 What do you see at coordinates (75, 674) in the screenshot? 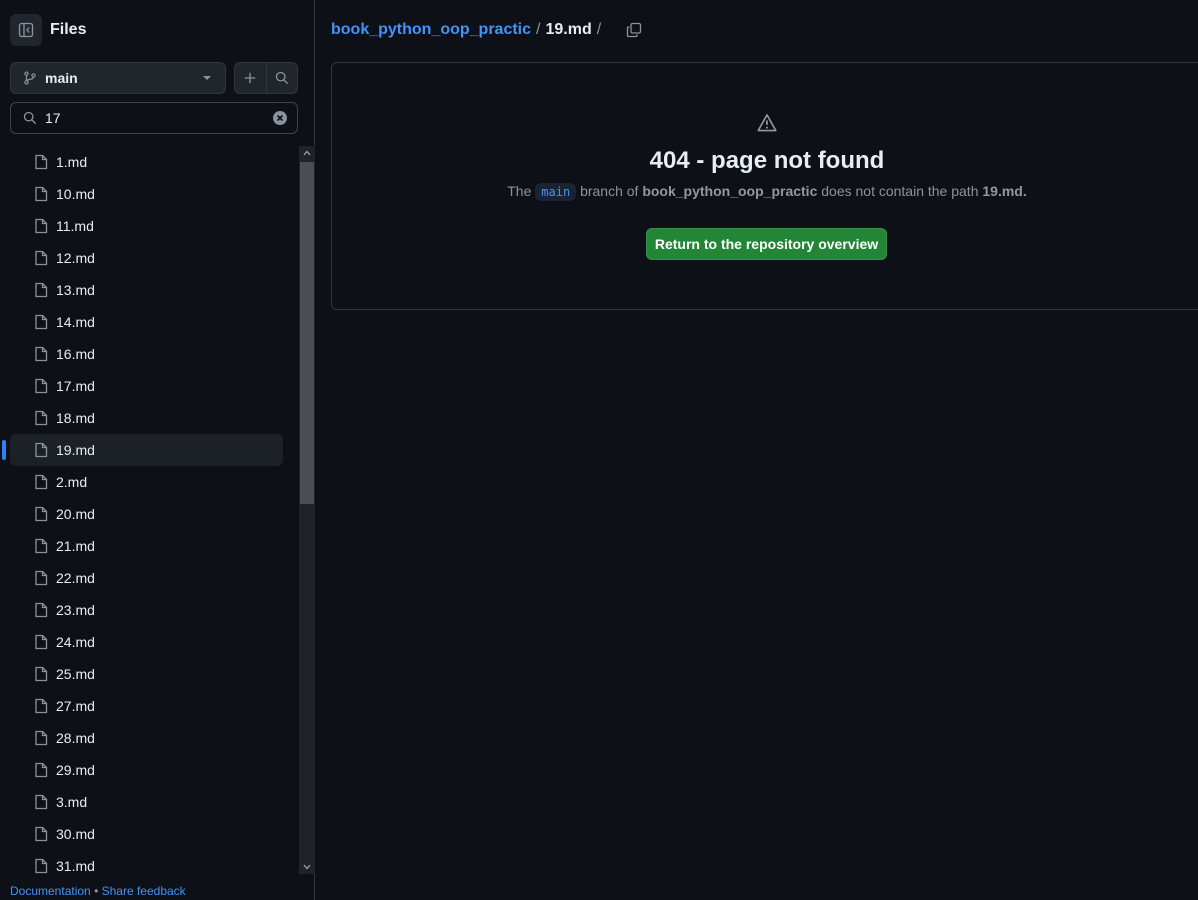
I see `tree-item-label: 25.md` at bounding box center [75, 674].